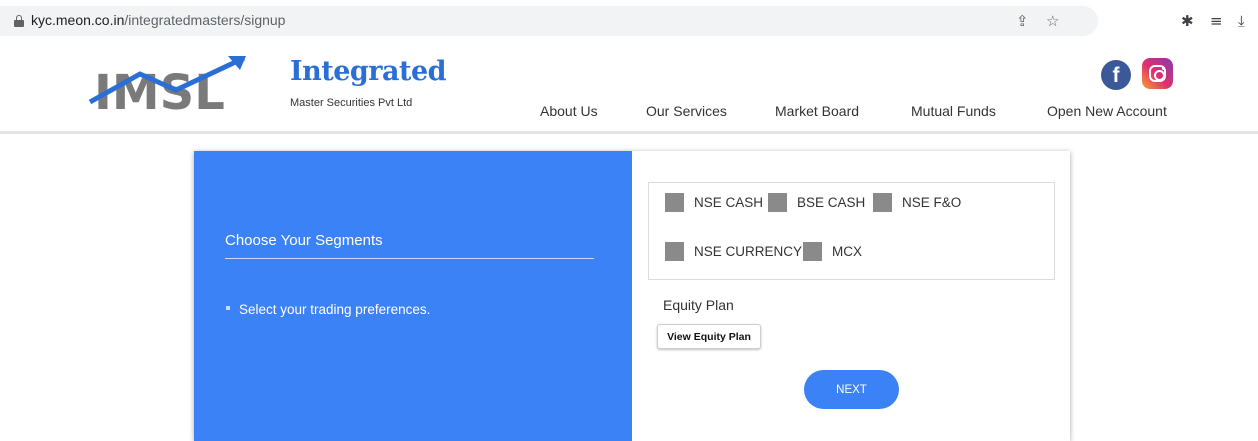 The height and width of the screenshot is (441, 1258). I want to click on panel-title: Choose Your Segments, so click(304, 240).